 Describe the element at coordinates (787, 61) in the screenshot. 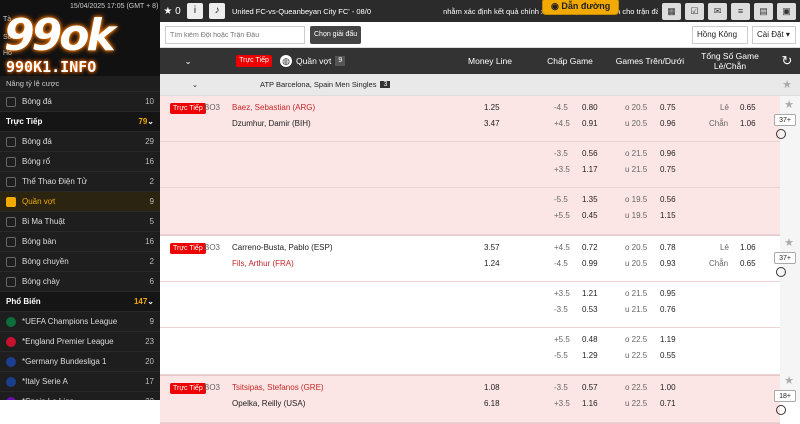

I see `refresh-icon: ↻` at that location.